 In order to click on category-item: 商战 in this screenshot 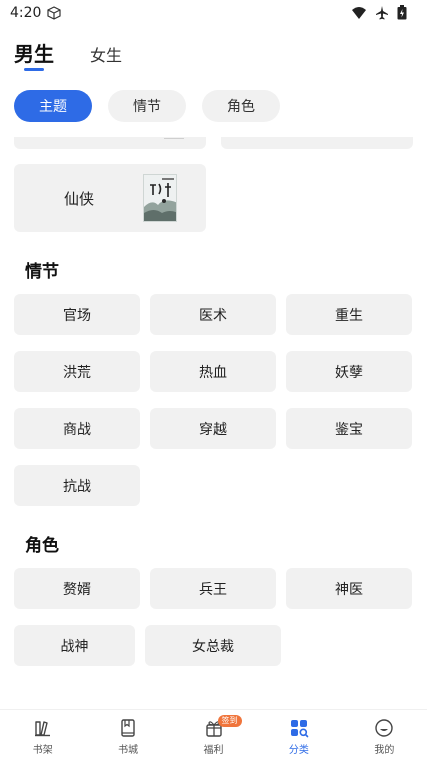, I will do `click(77, 428)`.